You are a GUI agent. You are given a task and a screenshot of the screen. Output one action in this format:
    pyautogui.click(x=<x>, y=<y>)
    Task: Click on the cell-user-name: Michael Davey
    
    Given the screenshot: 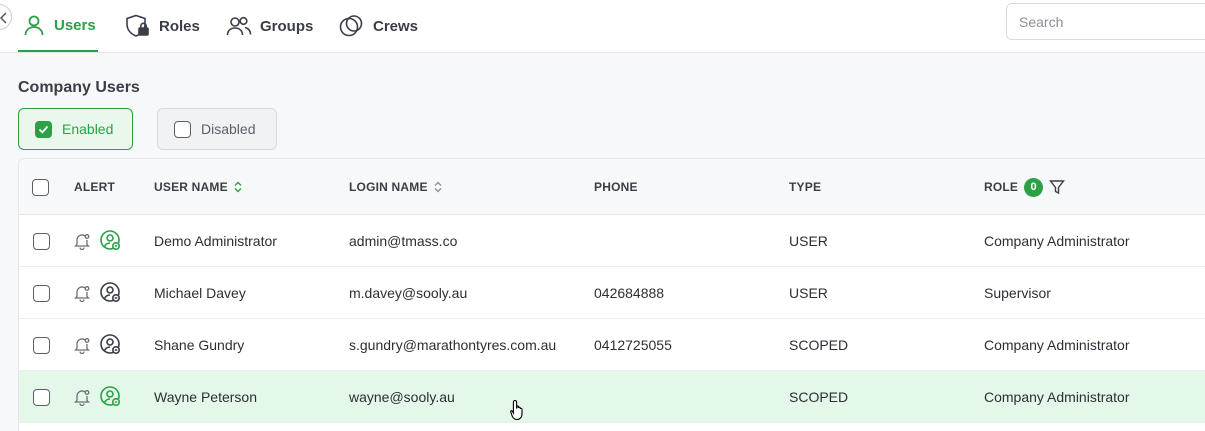 What is the action you would take?
    pyautogui.click(x=200, y=293)
    